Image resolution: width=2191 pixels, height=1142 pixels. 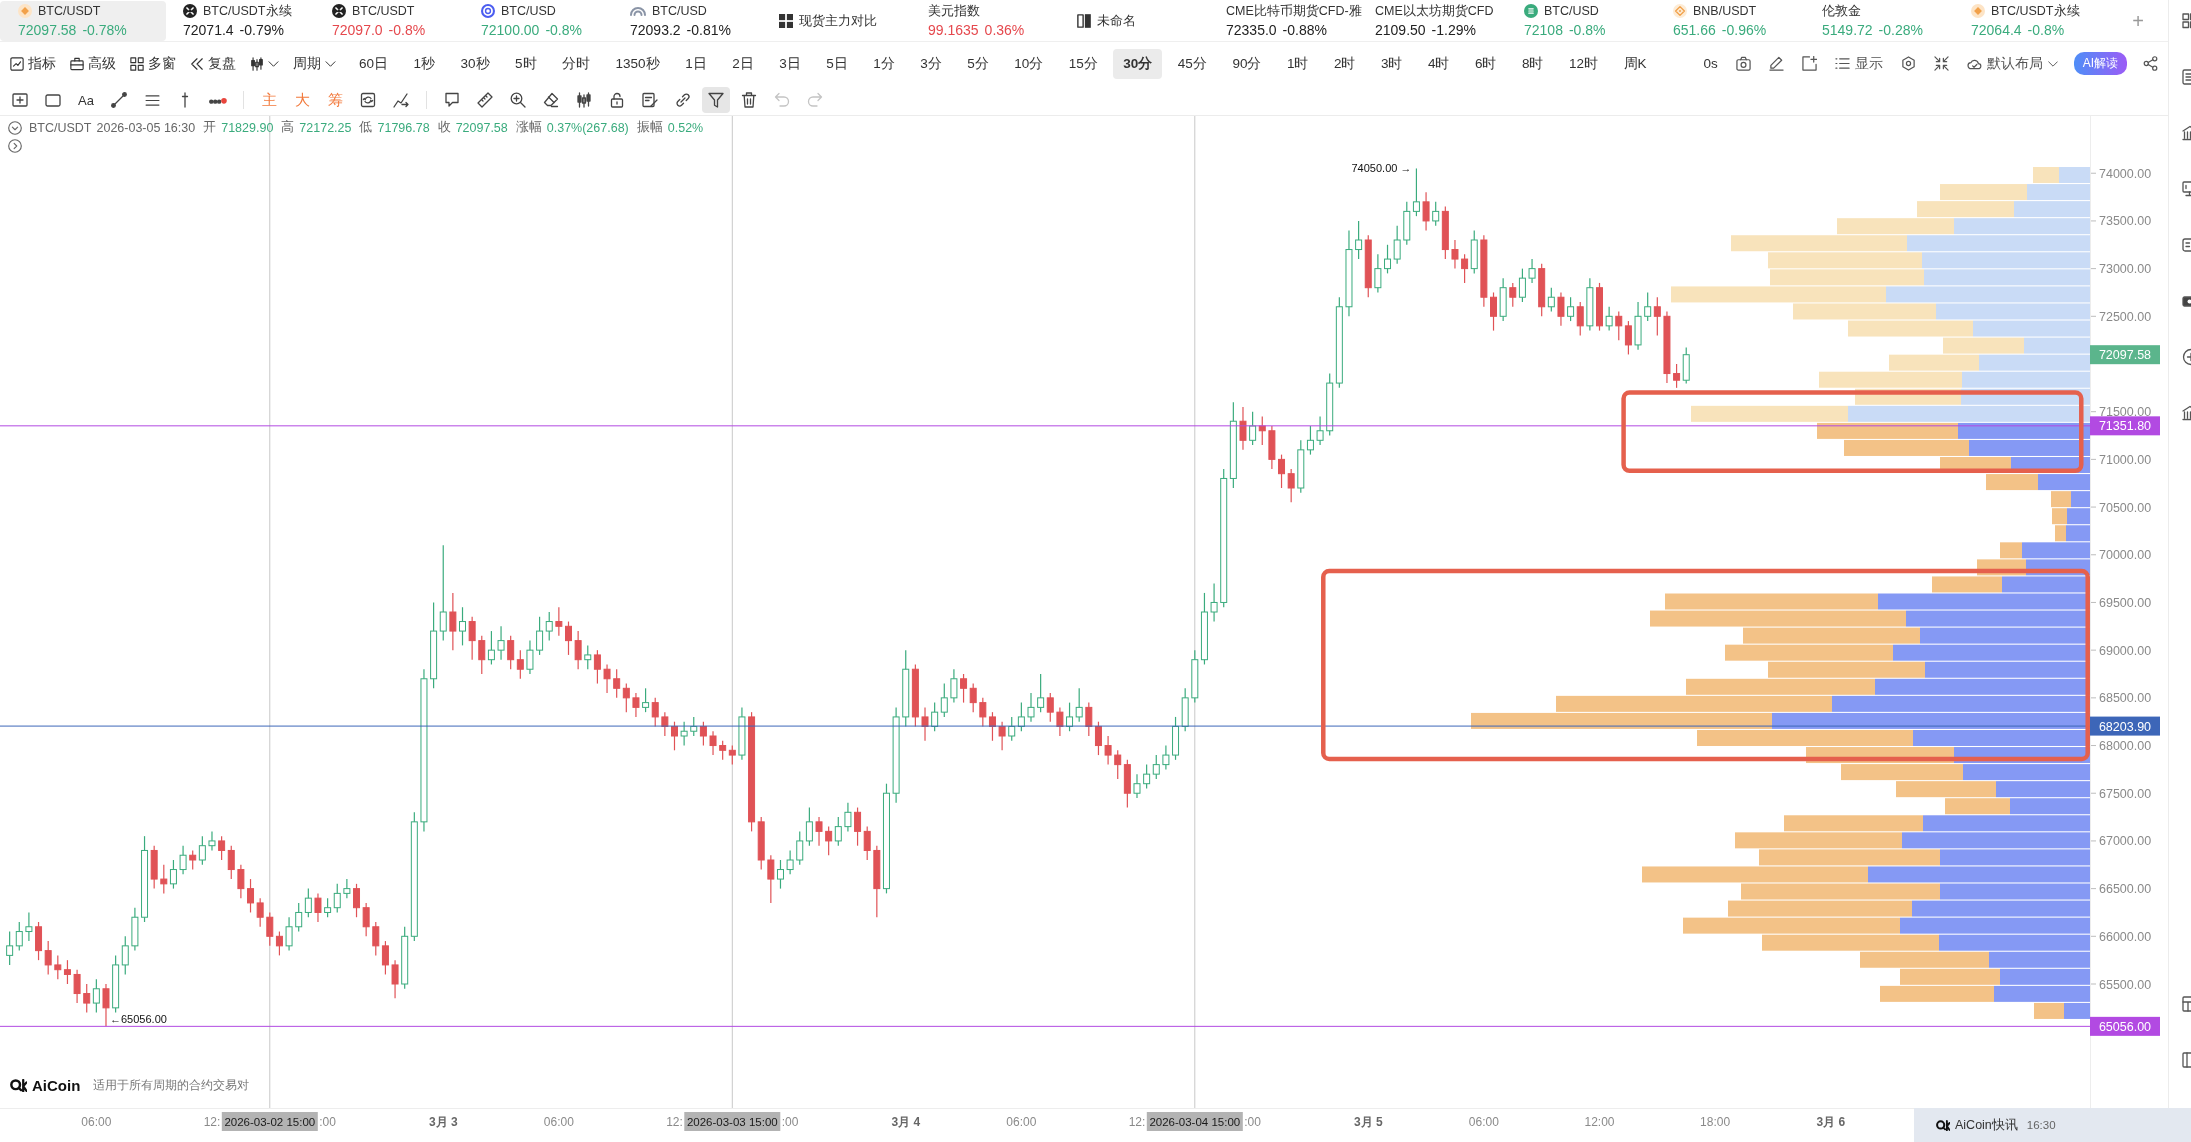 What do you see at coordinates (2052, 1125) in the screenshot?
I see `news-panel: AiCoin快讯 16:30` at bounding box center [2052, 1125].